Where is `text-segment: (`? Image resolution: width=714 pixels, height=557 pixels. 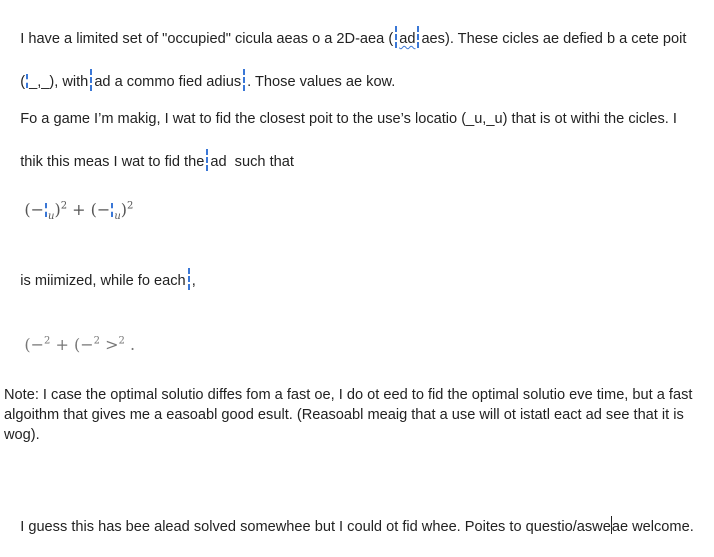 text-segment: ( is located at coordinates (23, 82).